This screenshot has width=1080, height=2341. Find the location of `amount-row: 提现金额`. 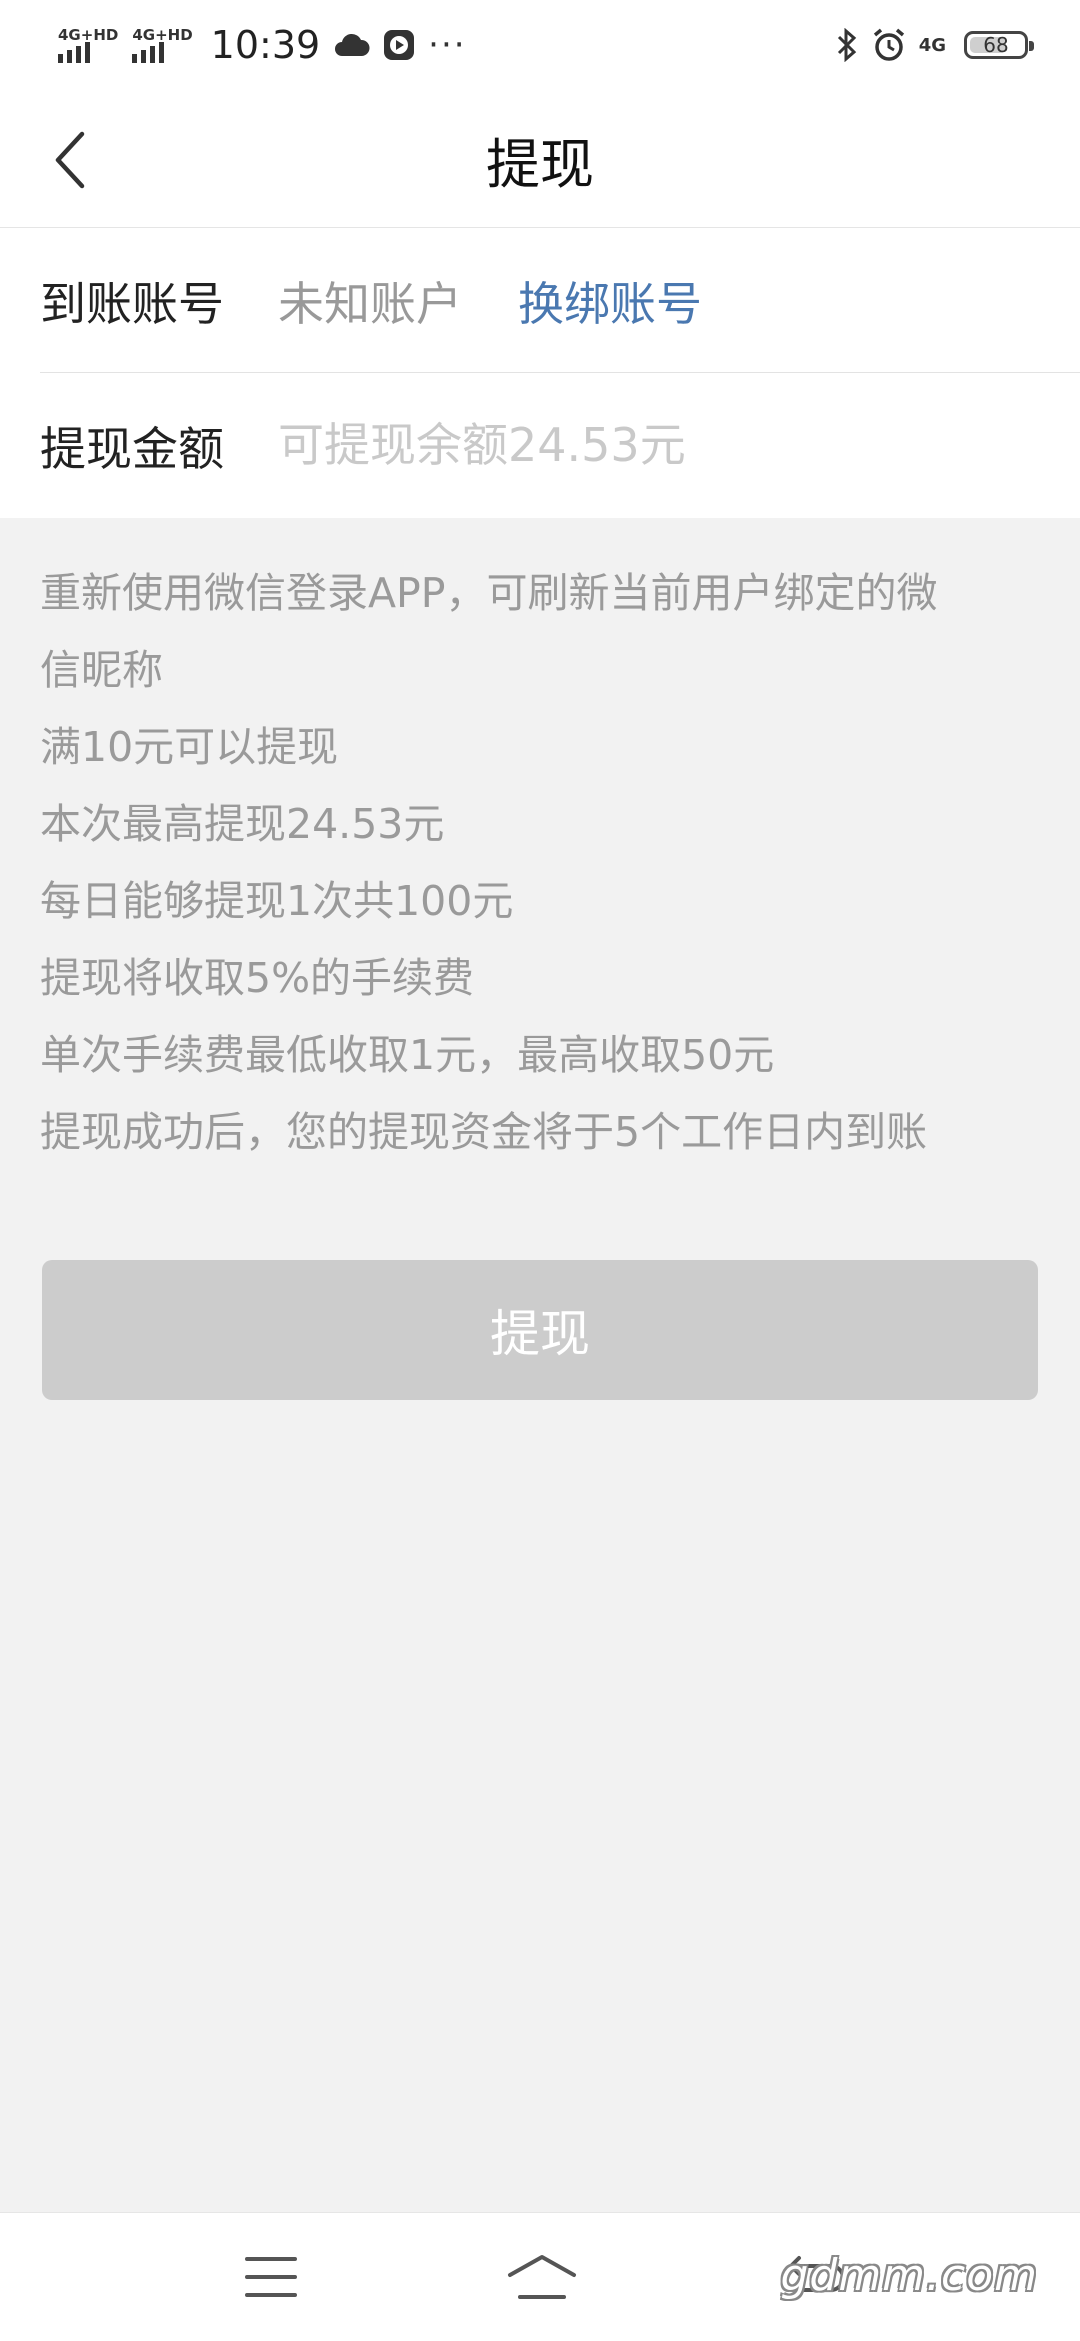

amount-row: 提现金额 is located at coordinates (540, 445).